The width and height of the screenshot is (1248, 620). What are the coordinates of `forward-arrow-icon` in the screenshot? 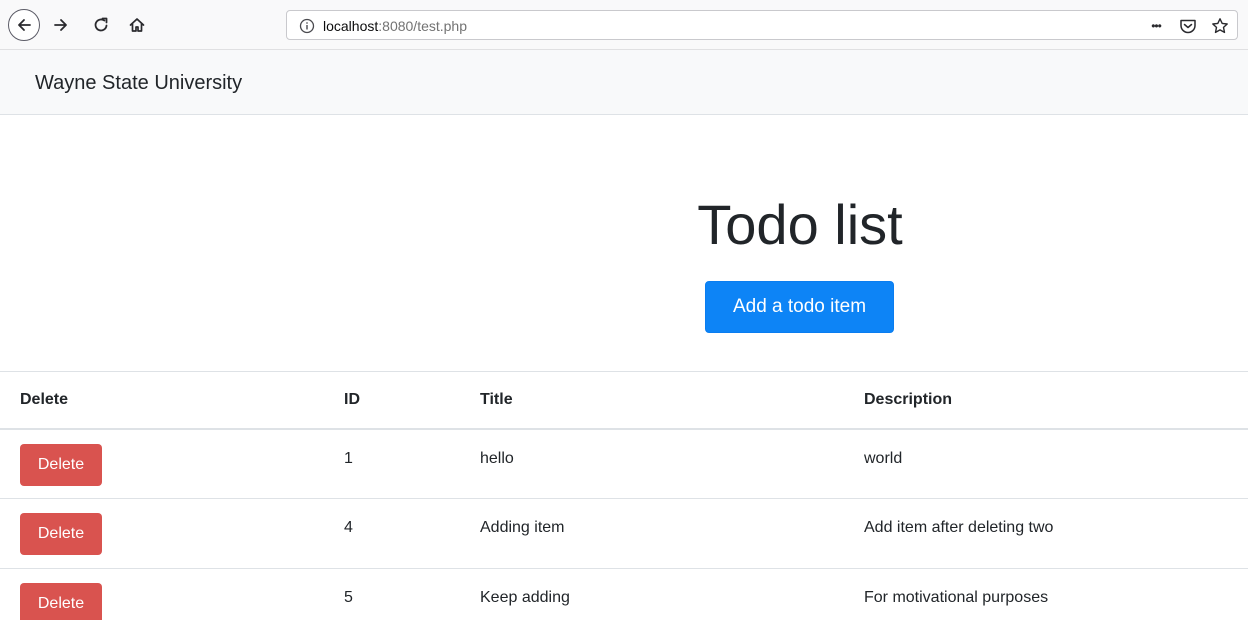 It's located at (60, 25).